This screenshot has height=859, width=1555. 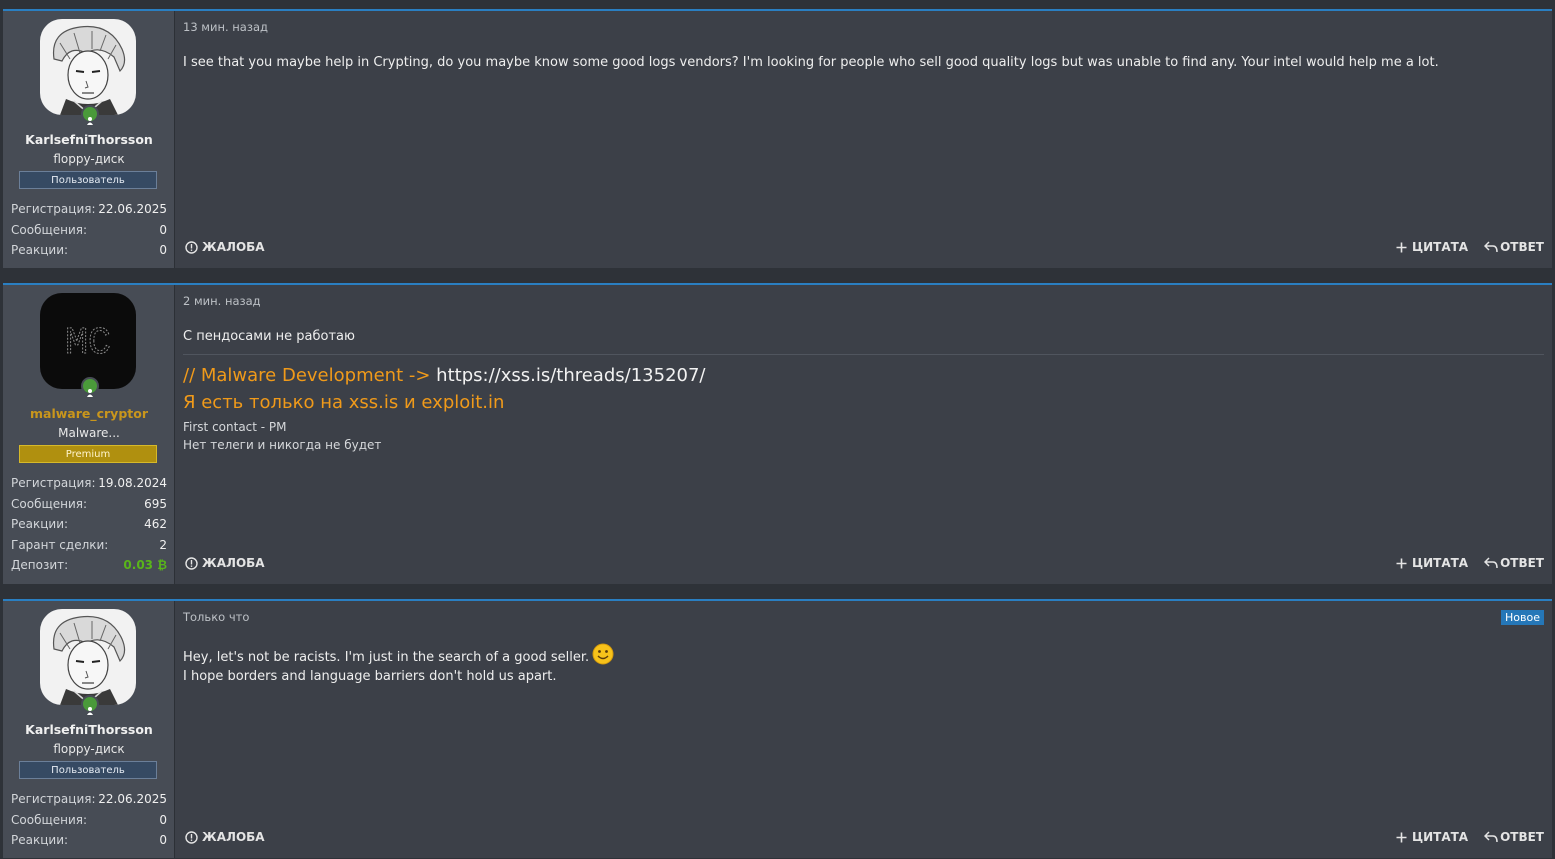 I want to click on message-text: С пендосами не работаю, so click(x=269, y=336).